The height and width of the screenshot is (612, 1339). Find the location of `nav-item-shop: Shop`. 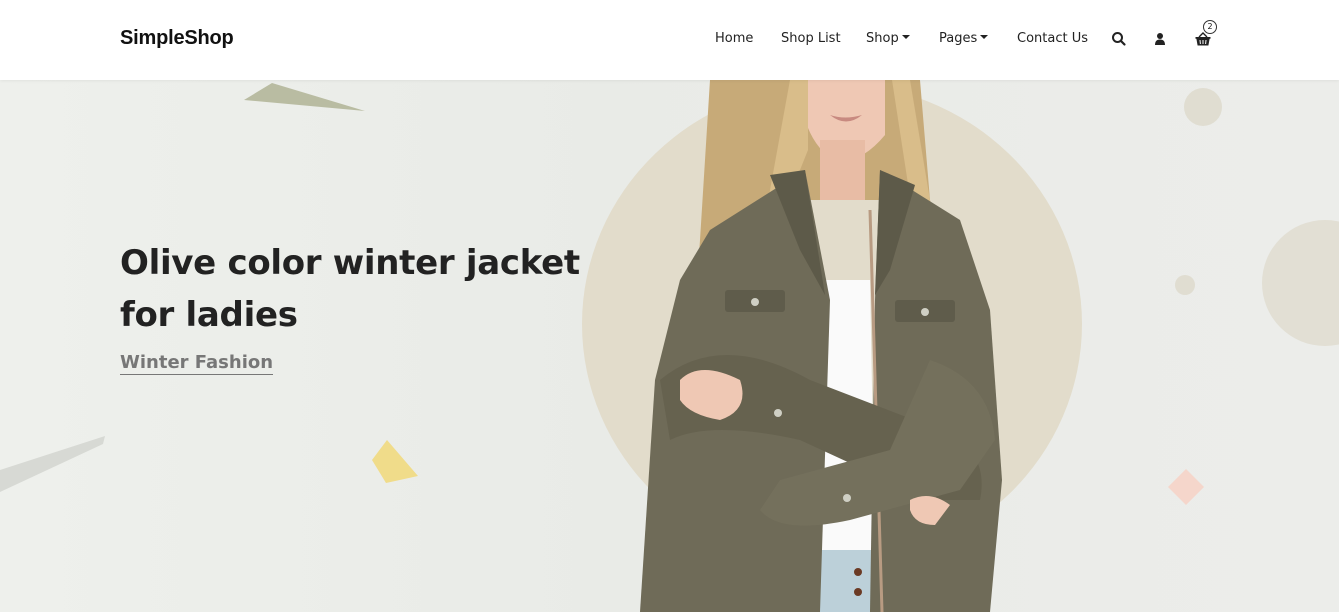

nav-item-shop: Shop is located at coordinates (888, 38).